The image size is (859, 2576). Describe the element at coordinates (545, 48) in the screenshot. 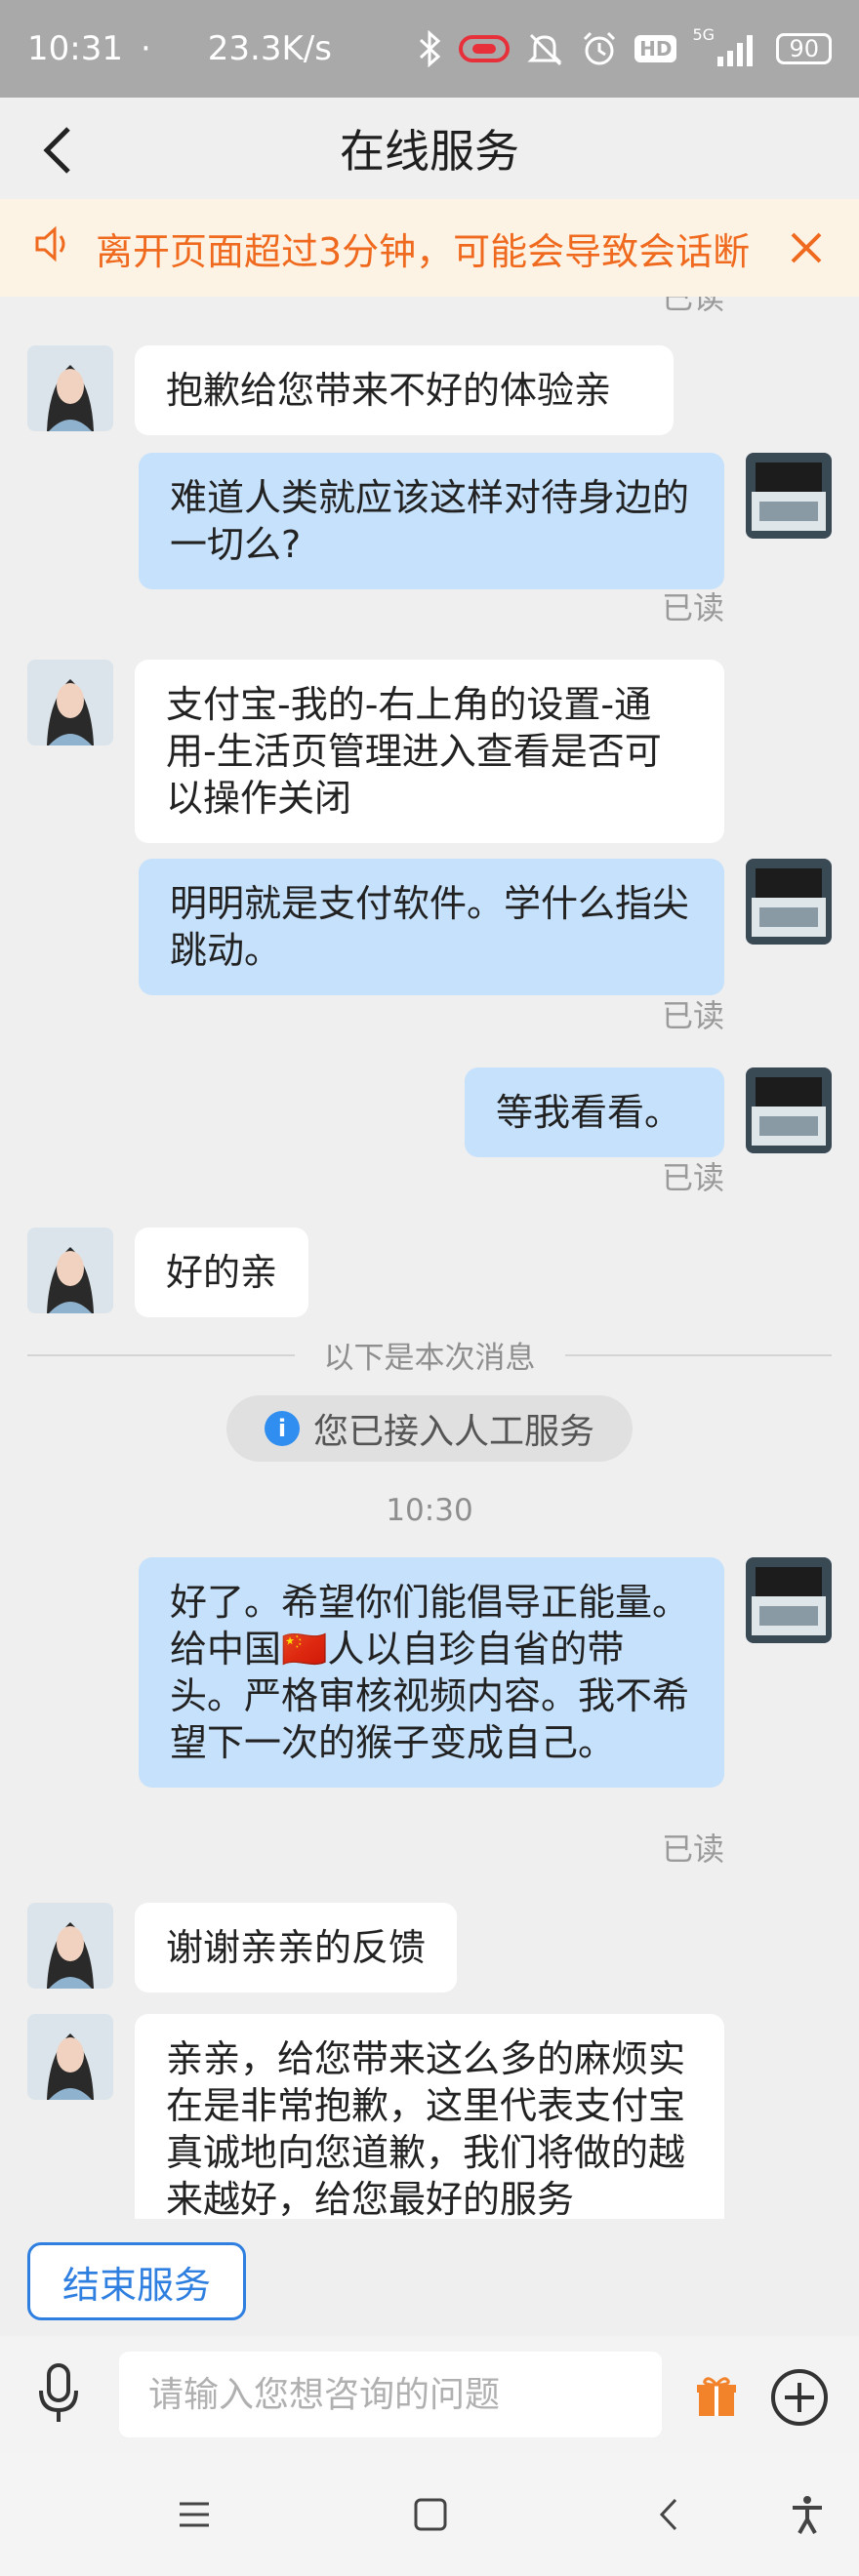

I see `mute-icon` at that location.